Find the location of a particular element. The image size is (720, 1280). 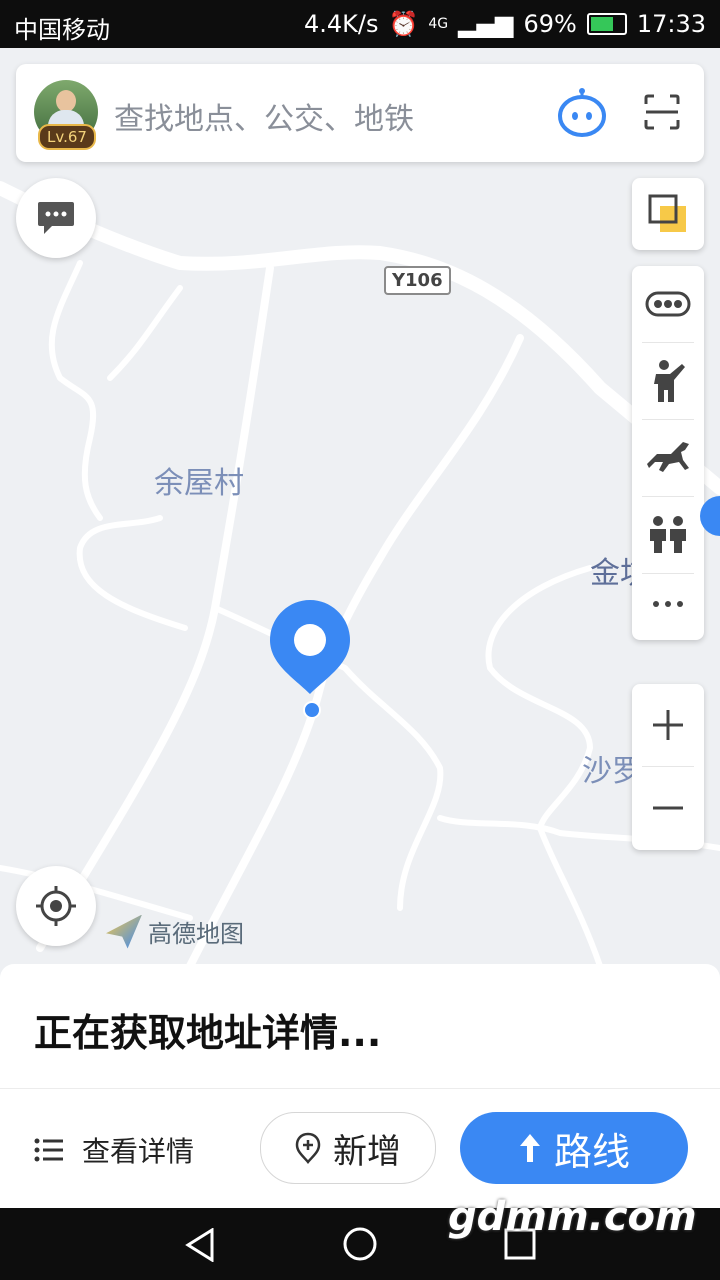

more-button is located at coordinates (668, 604).